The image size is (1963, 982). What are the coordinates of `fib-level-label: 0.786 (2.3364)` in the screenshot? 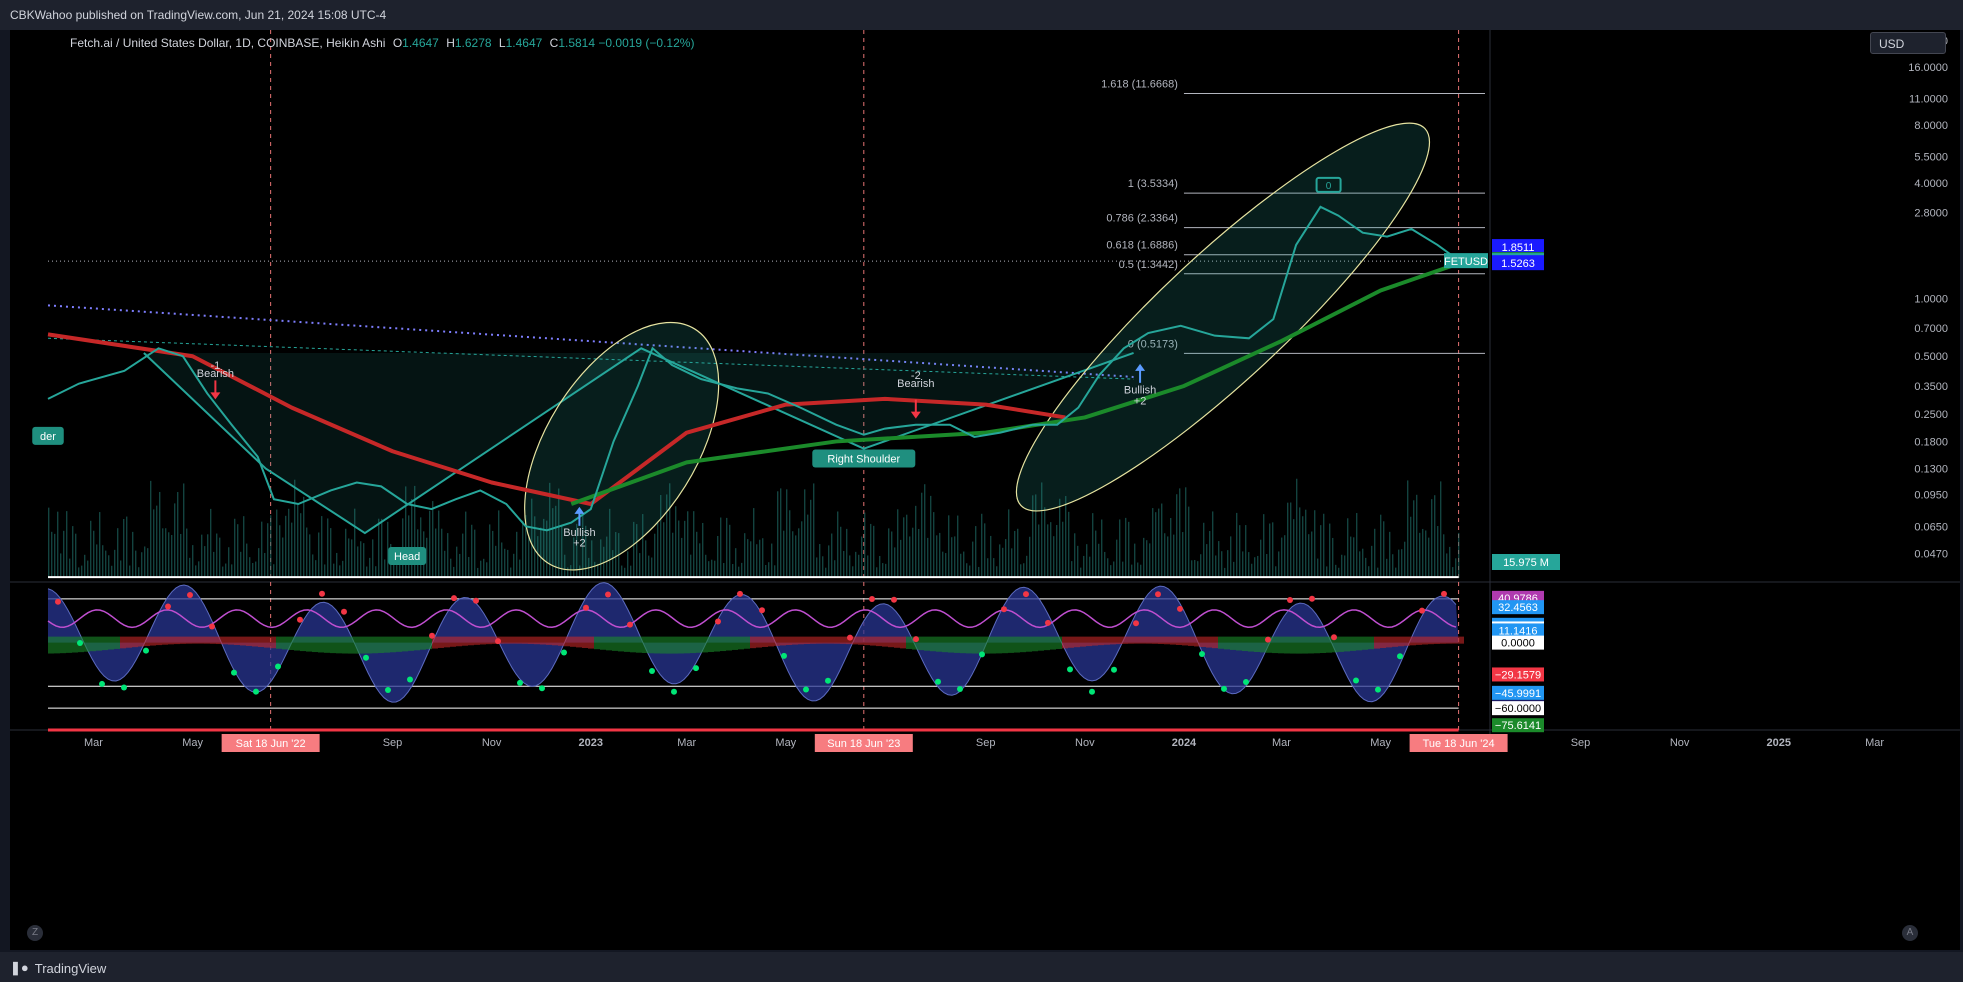 It's located at (1142, 219).